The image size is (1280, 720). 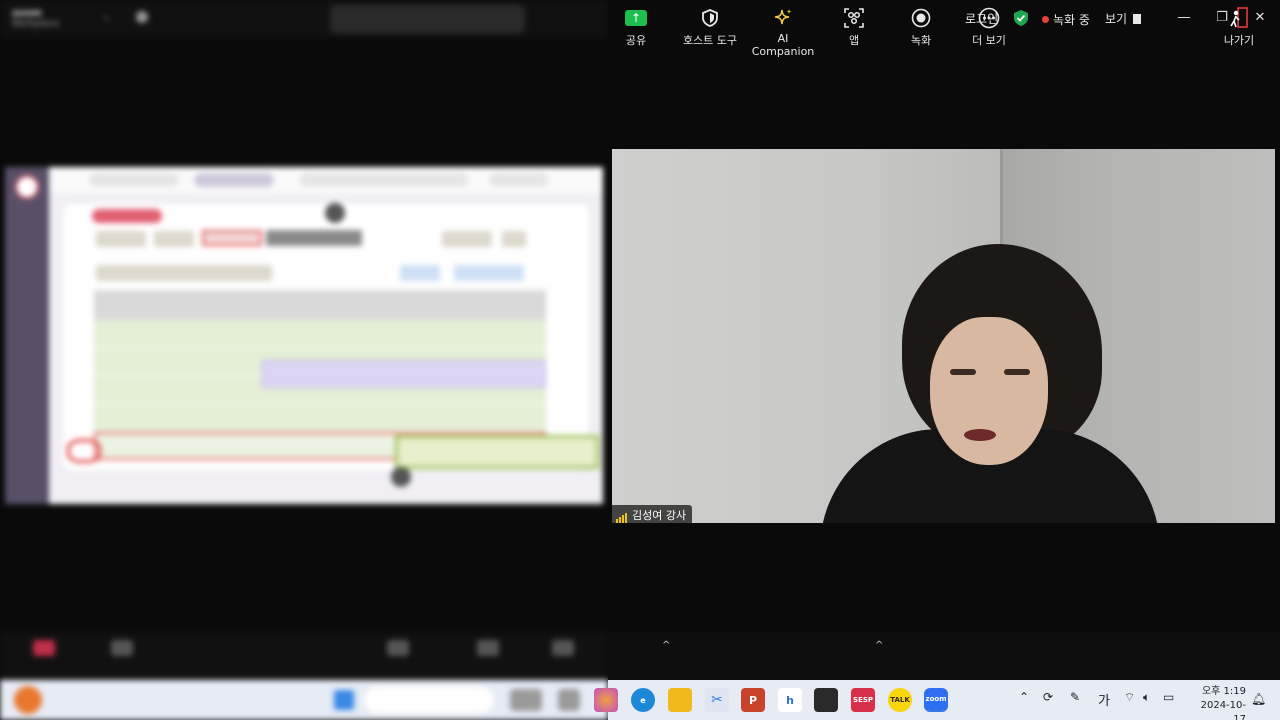 What do you see at coordinates (936, 700) in the screenshot?
I see `zoom-app-icon: zoom` at bounding box center [936, 700].